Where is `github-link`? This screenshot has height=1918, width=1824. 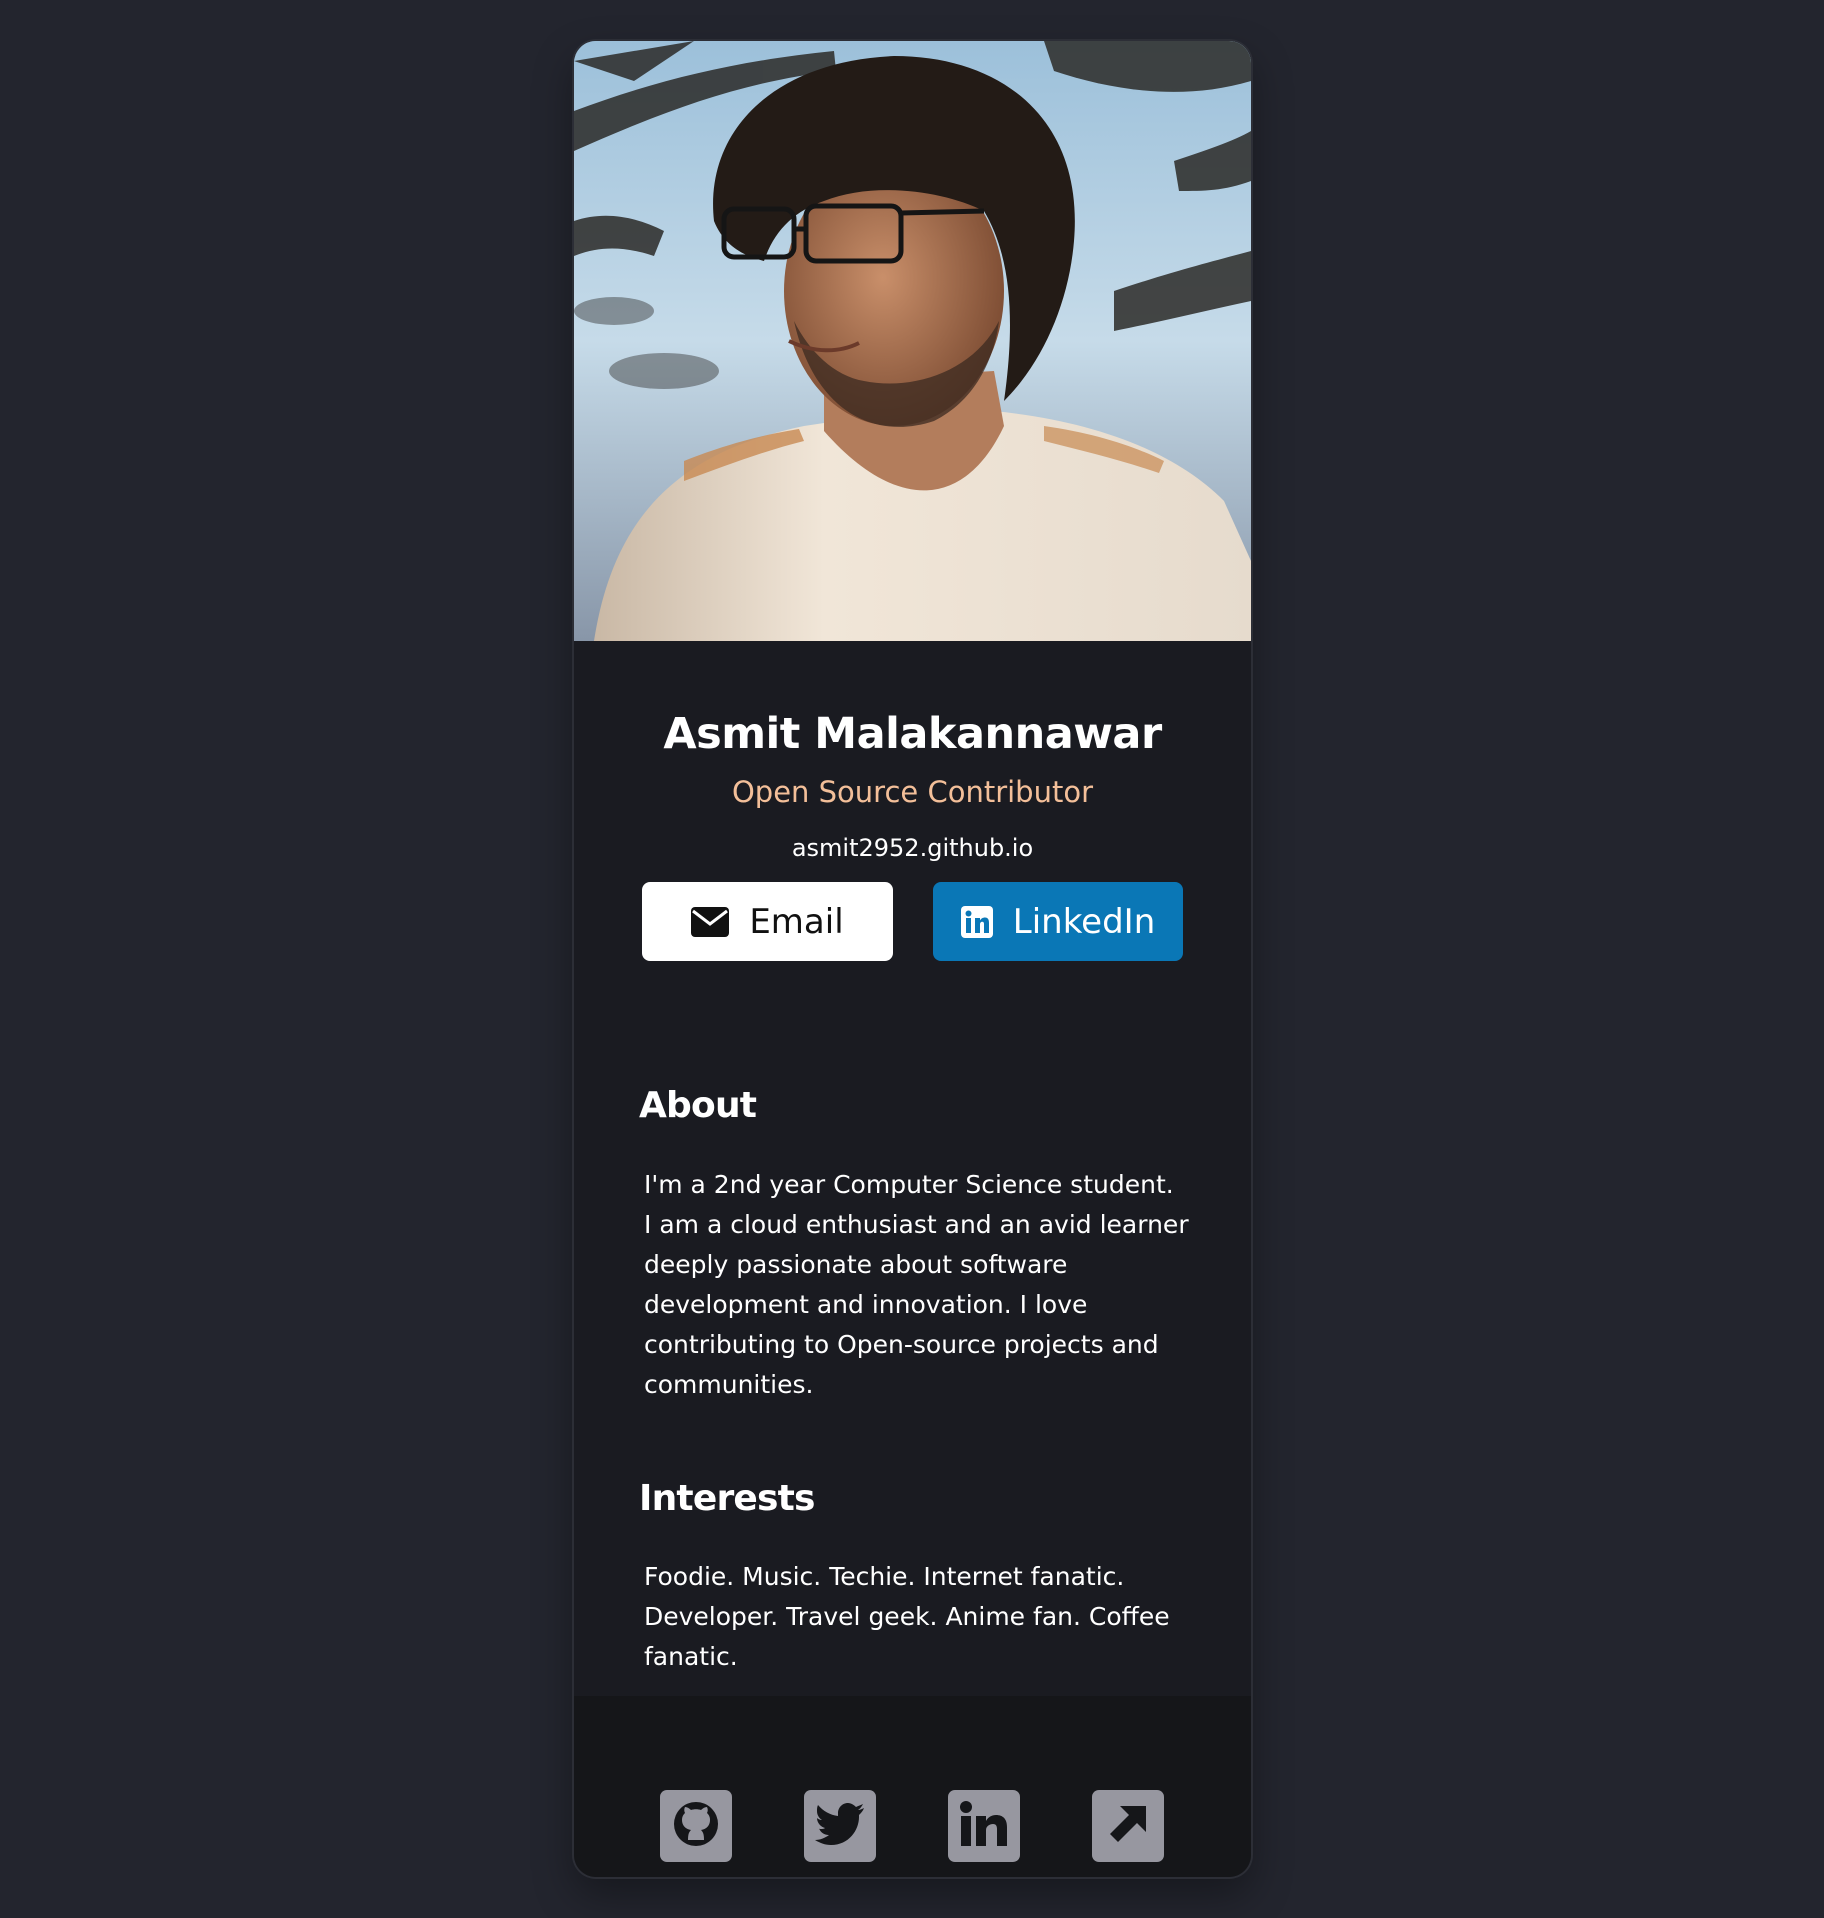 github-link is located at coordinates (696, 1826).